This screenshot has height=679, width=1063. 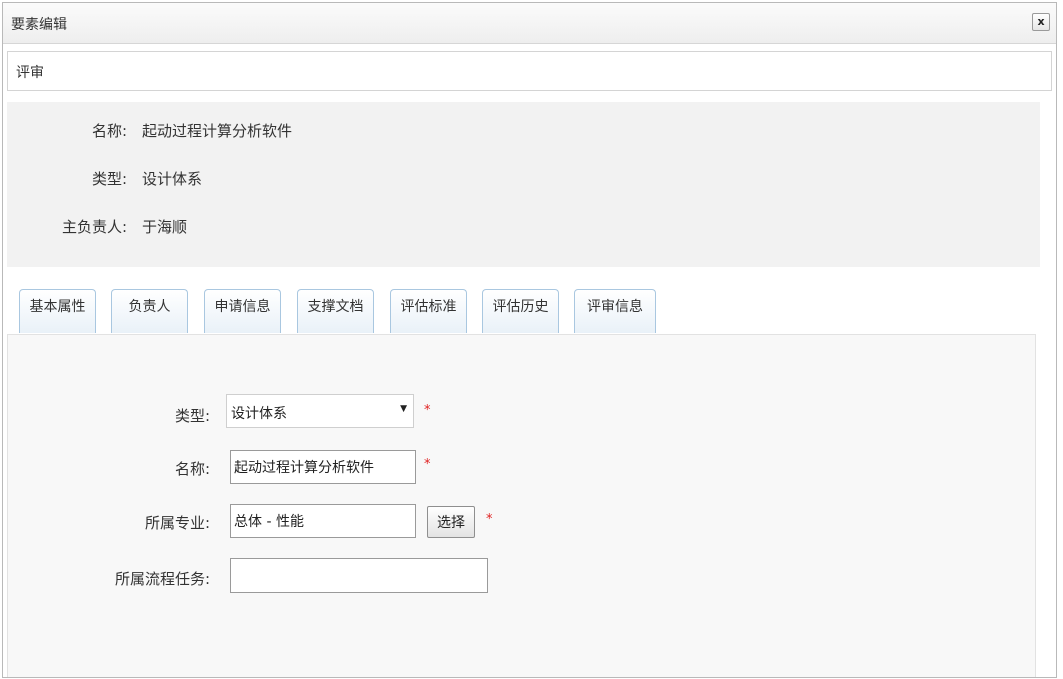 I want to click on tab-evaluation-criteria: 评估标准, so click(x=428, y=311).